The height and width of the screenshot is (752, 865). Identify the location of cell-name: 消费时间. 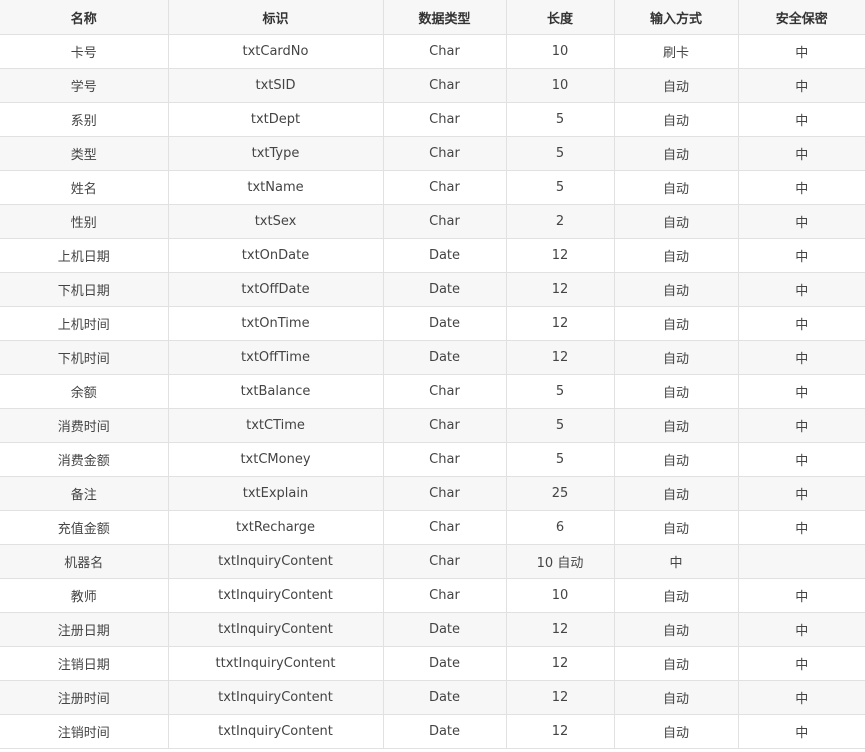
(84, 425).